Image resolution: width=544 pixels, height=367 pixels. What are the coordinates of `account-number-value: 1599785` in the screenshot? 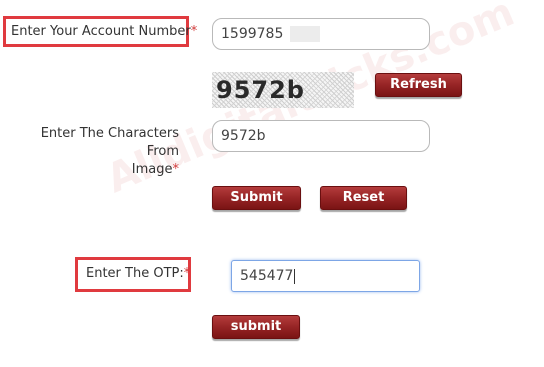 It's located at (252, 34).